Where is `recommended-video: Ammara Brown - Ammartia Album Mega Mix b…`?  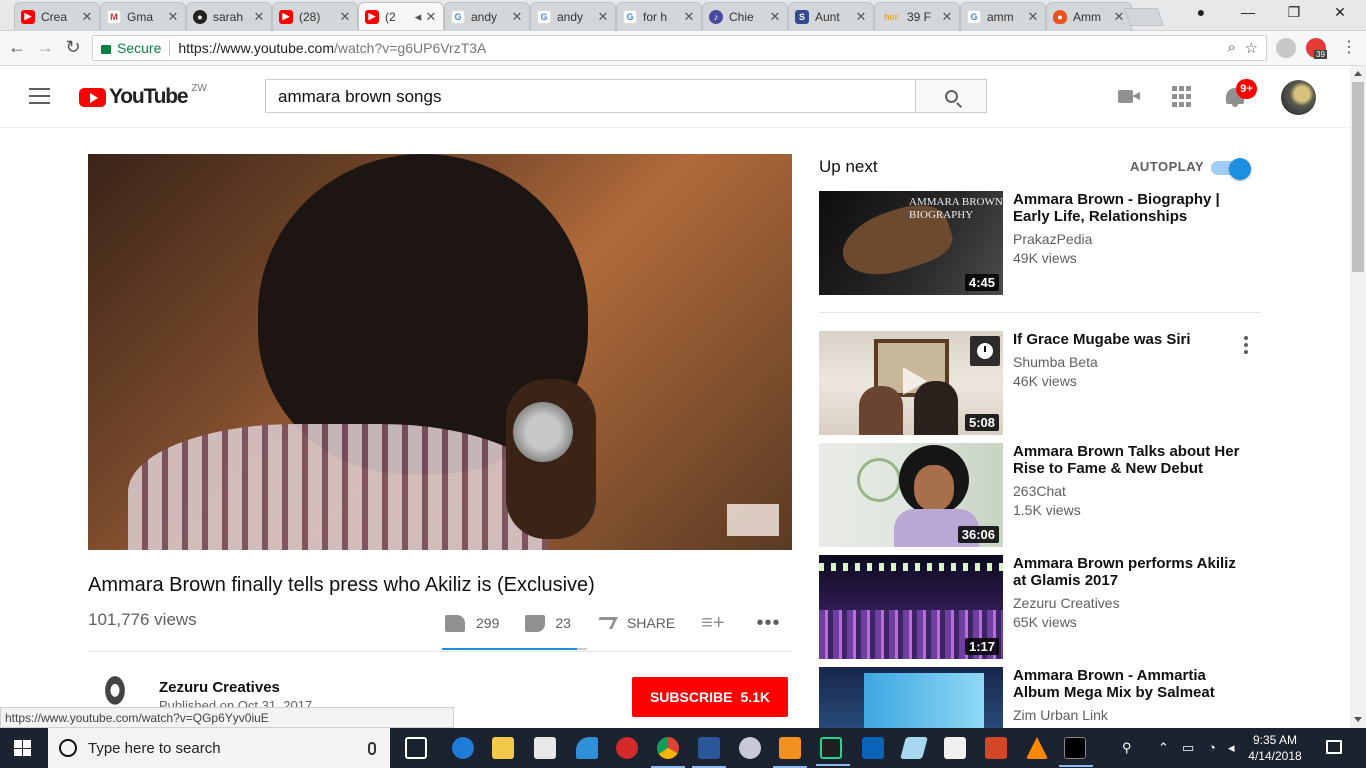 recommended-video: Ammara Brown - Ammartia Album Mega Mix b… is located at coordinates (1040, 697).